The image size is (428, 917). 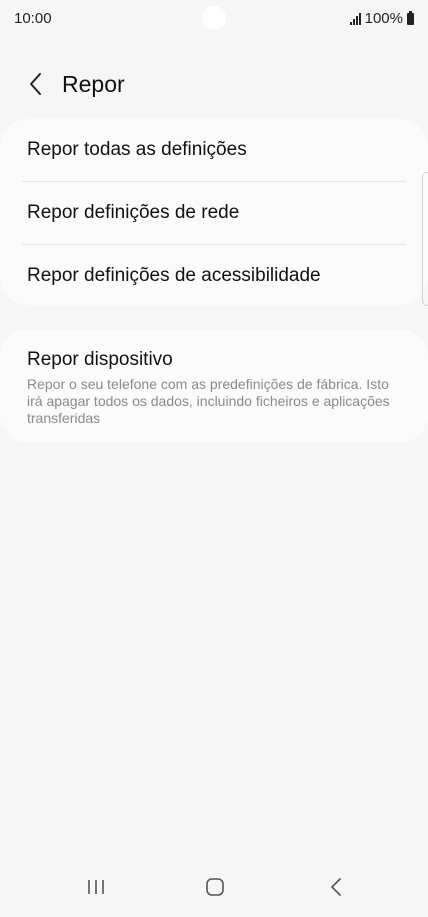 I want to click on back-button, so click(x=36, y=84).